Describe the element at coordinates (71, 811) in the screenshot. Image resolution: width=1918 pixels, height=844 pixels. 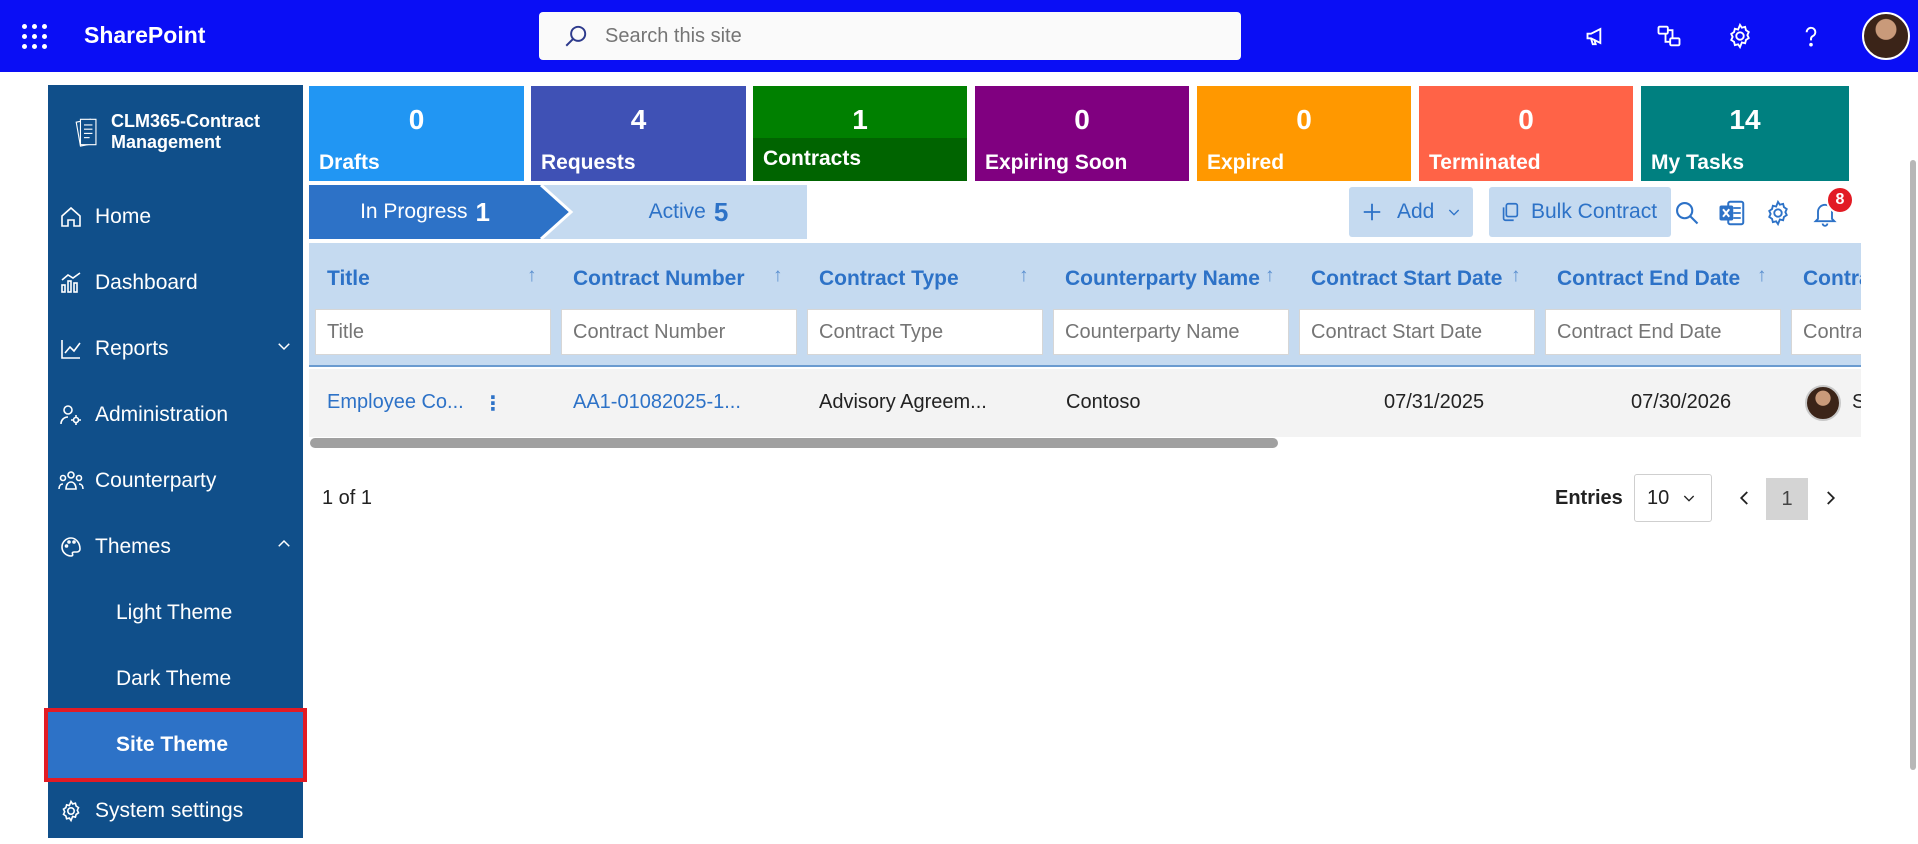
I see `gear-icon` at that location.